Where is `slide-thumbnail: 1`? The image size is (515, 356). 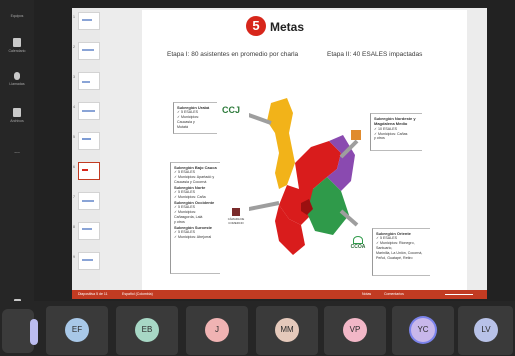 slide-thumbnail: 1 is located at coordinates (86, 21).